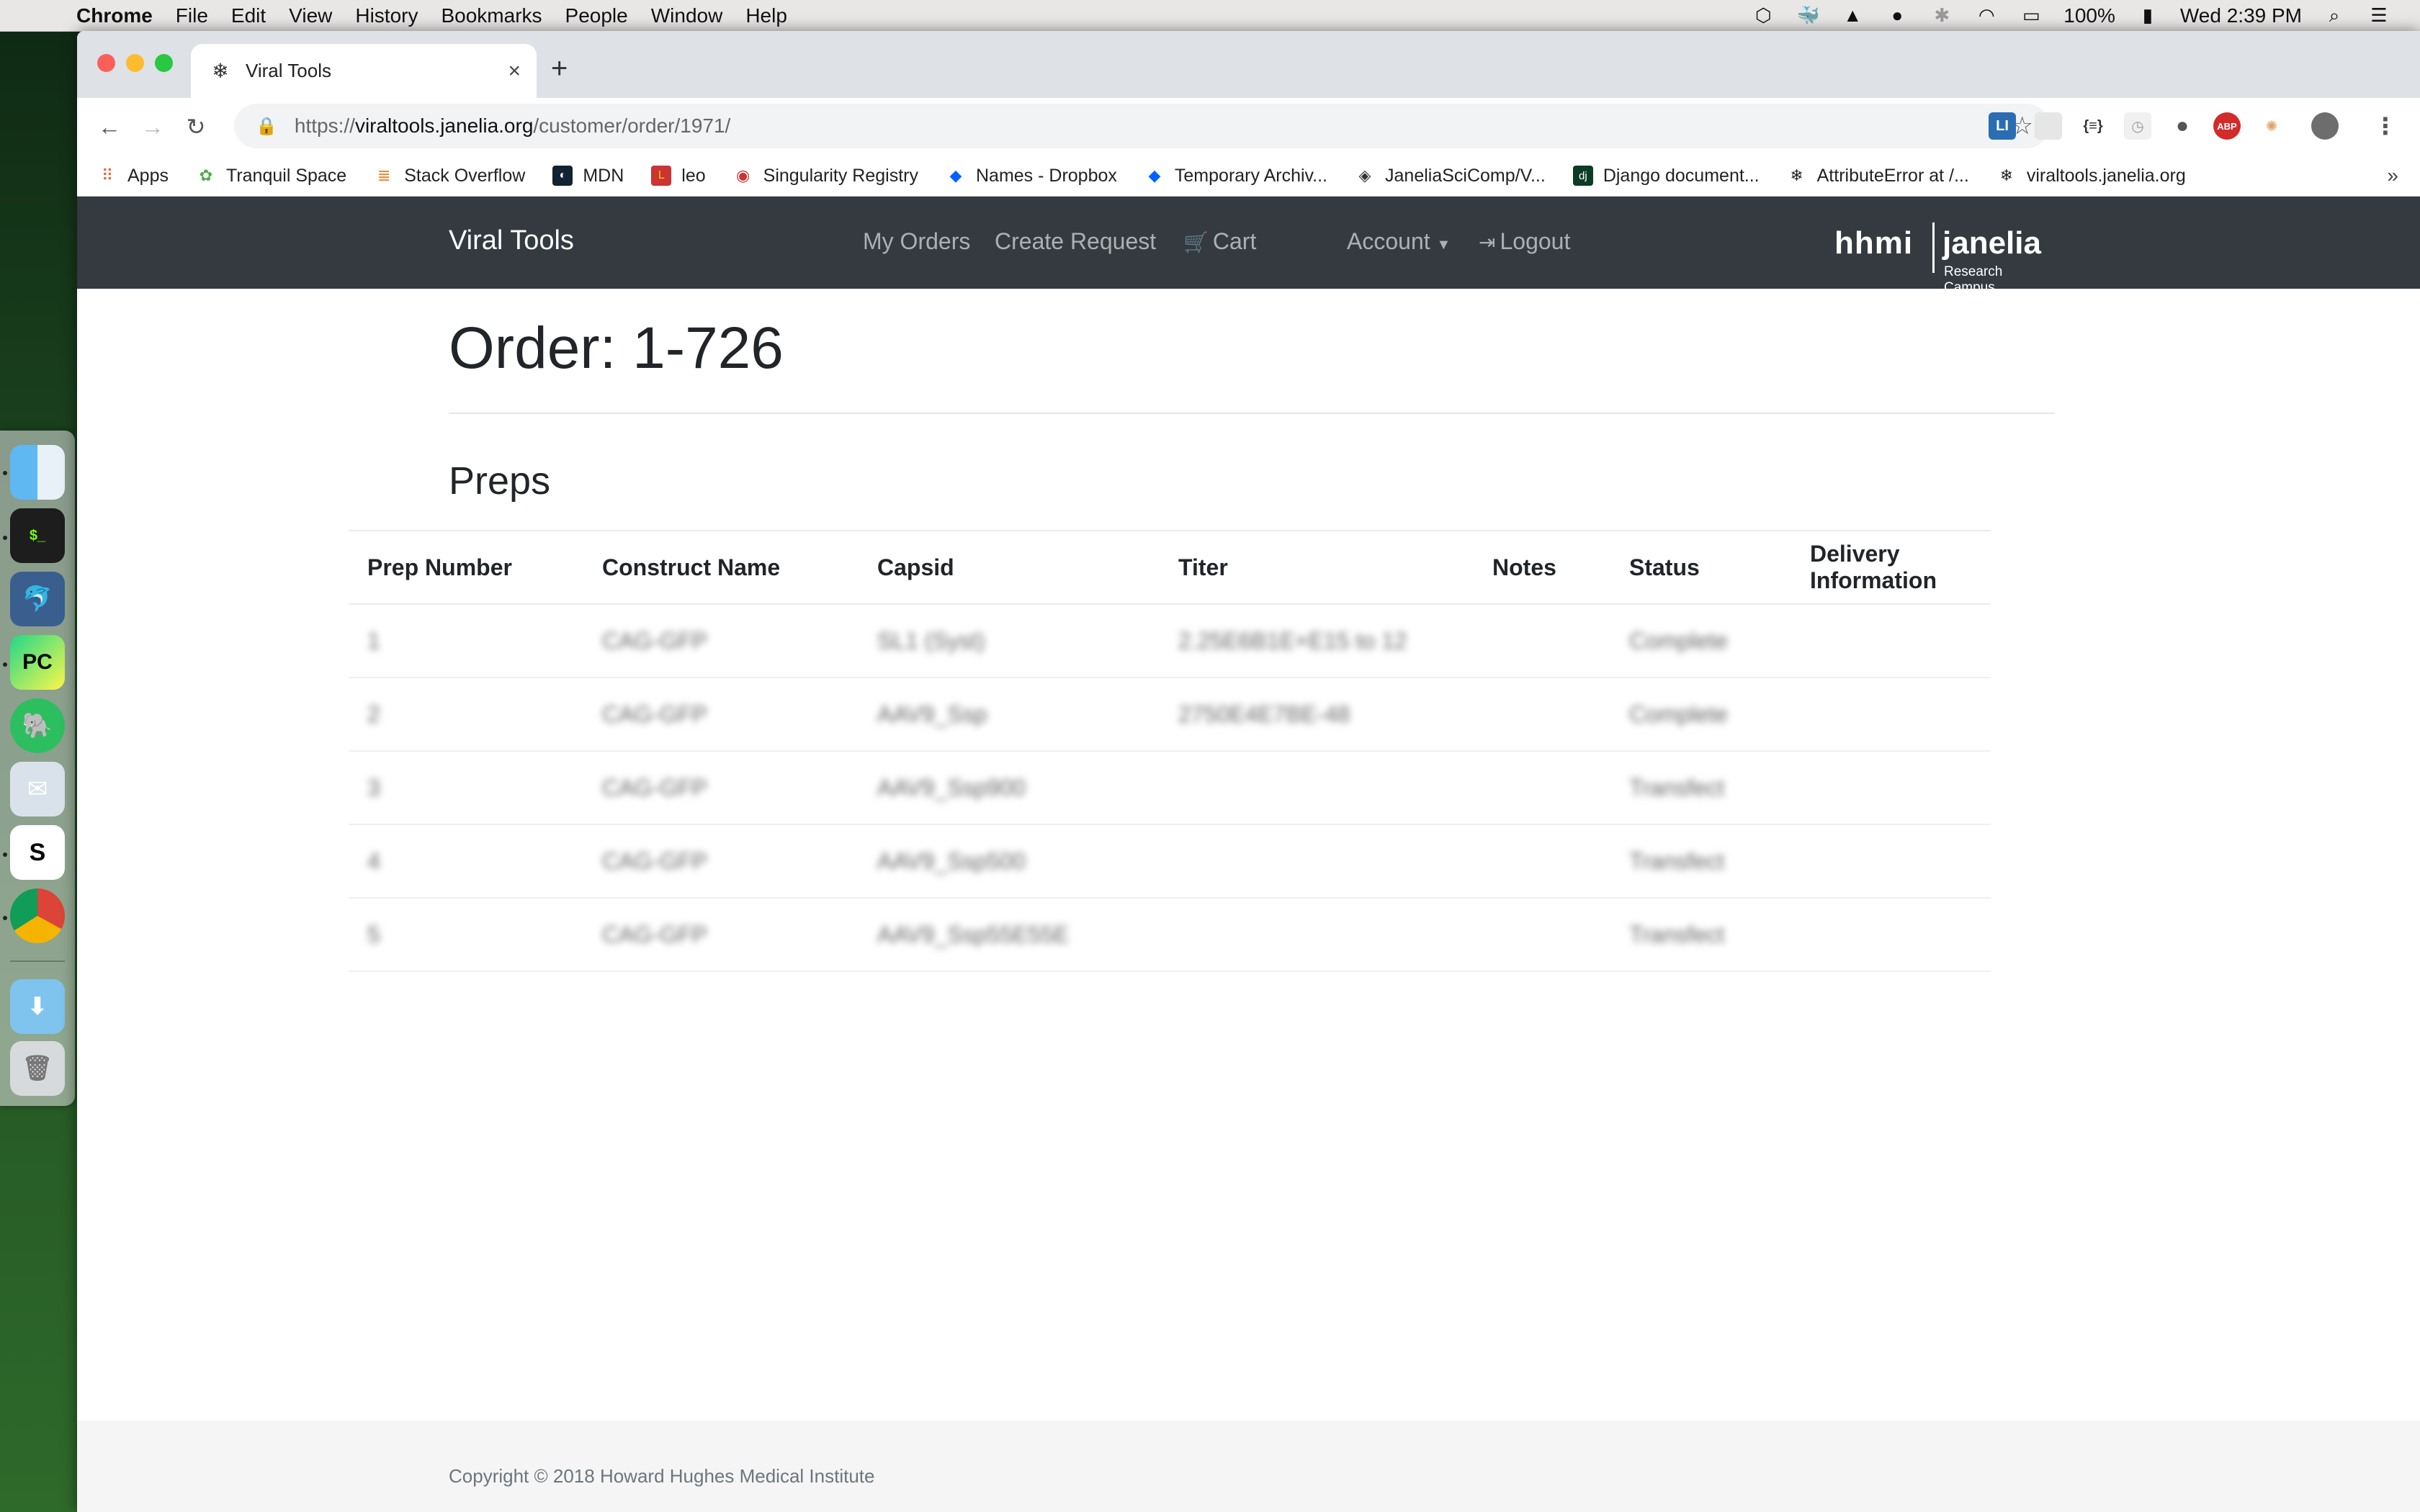 The height and width of the screenshot is (1512, 2420). Describe the element at coordinates (2182, 126) in the screenshot. I see `extension-circle-icon: ●` at that location.